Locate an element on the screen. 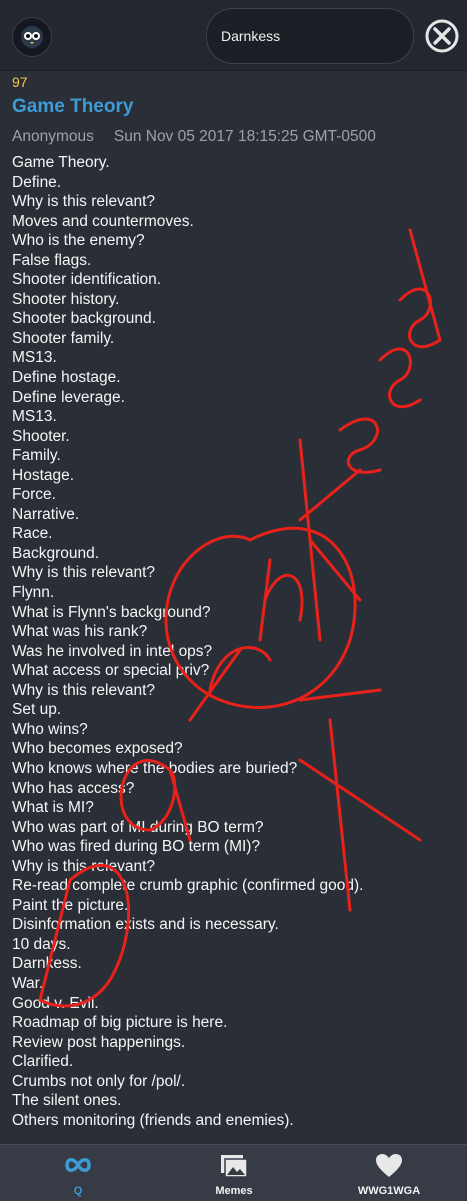  post-line: Shooter background. is located at coordinates (84, 319).